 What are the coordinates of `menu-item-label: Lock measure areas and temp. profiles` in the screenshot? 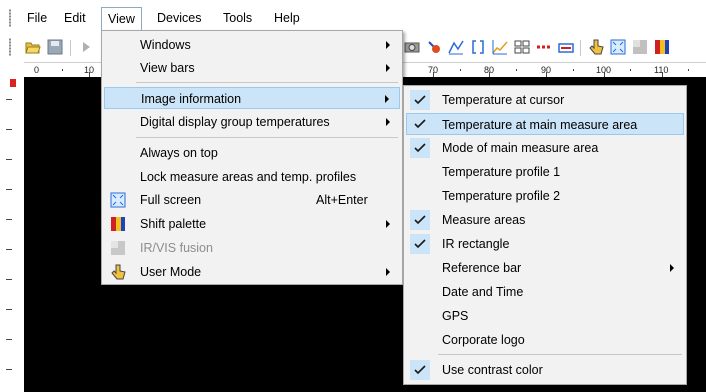 It's located at (248, 177).